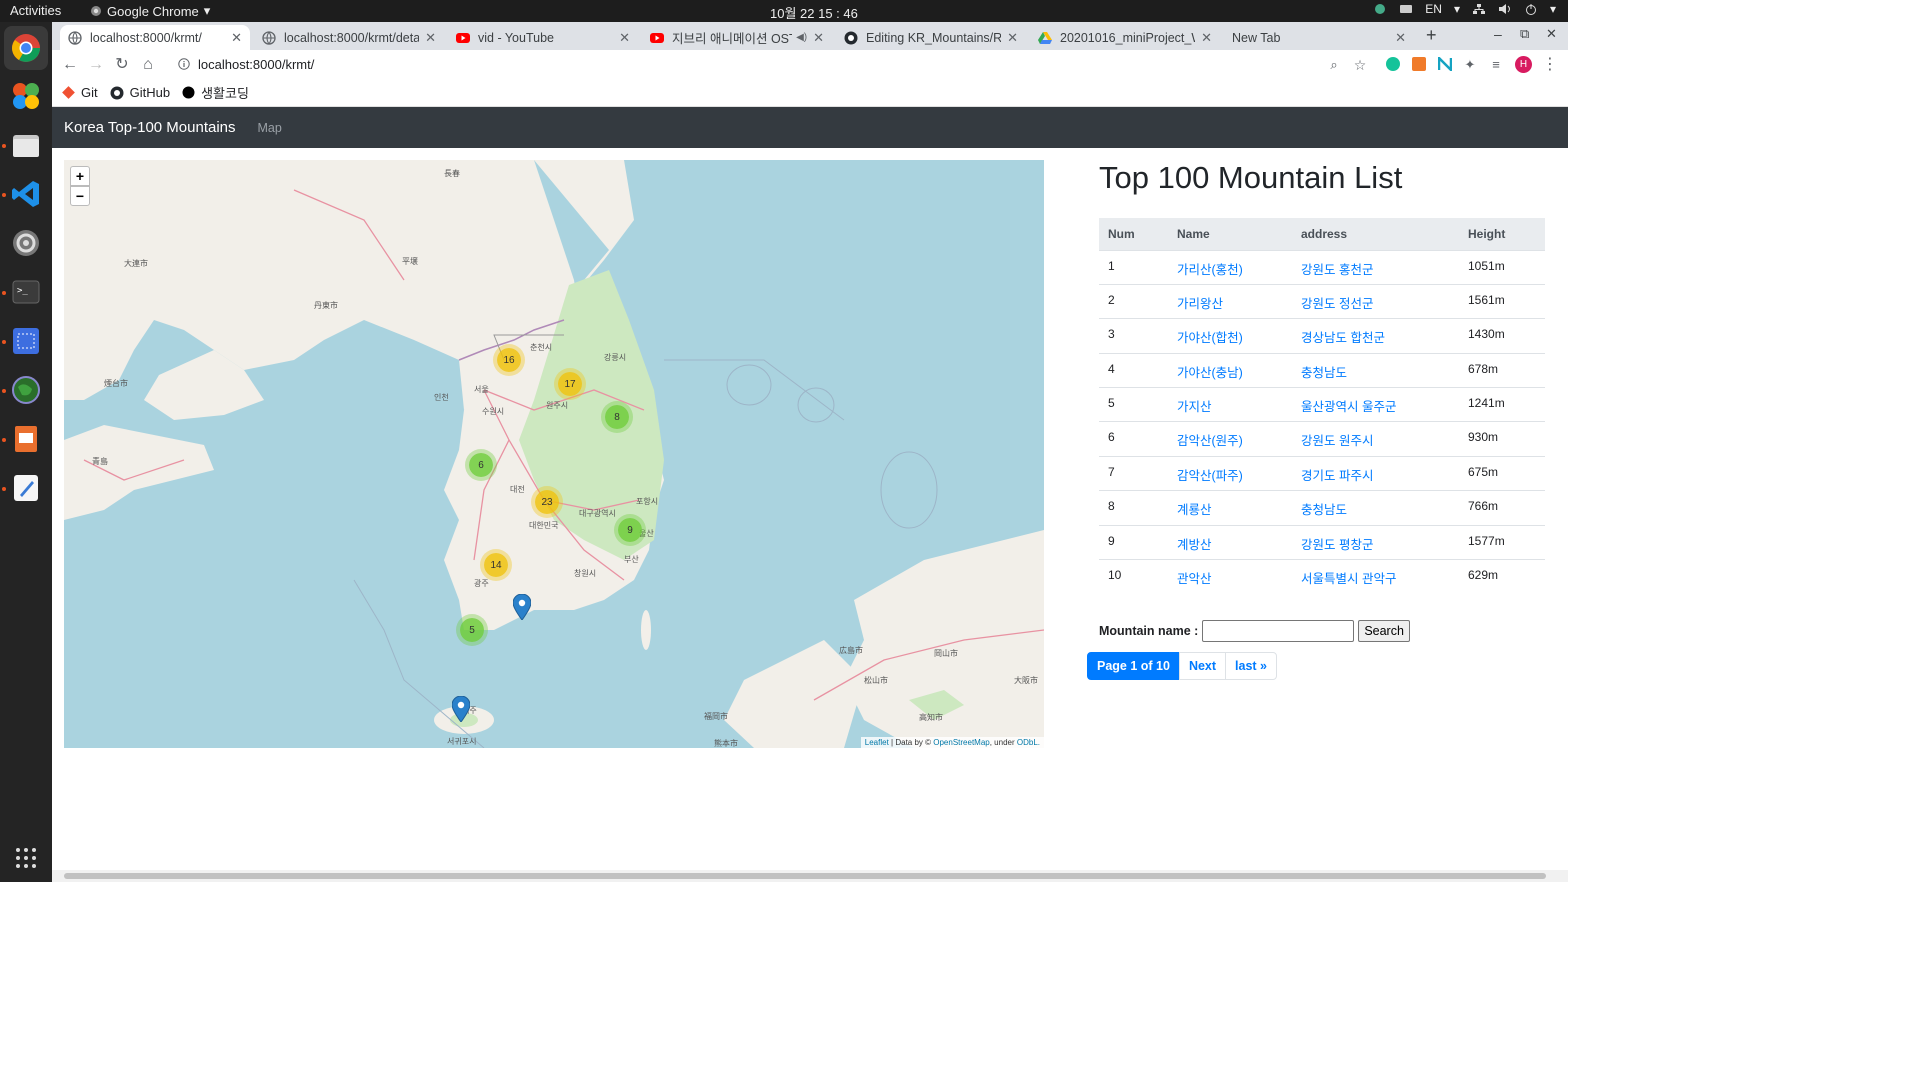  I want to click on dock-chrome, so click(26, 48).